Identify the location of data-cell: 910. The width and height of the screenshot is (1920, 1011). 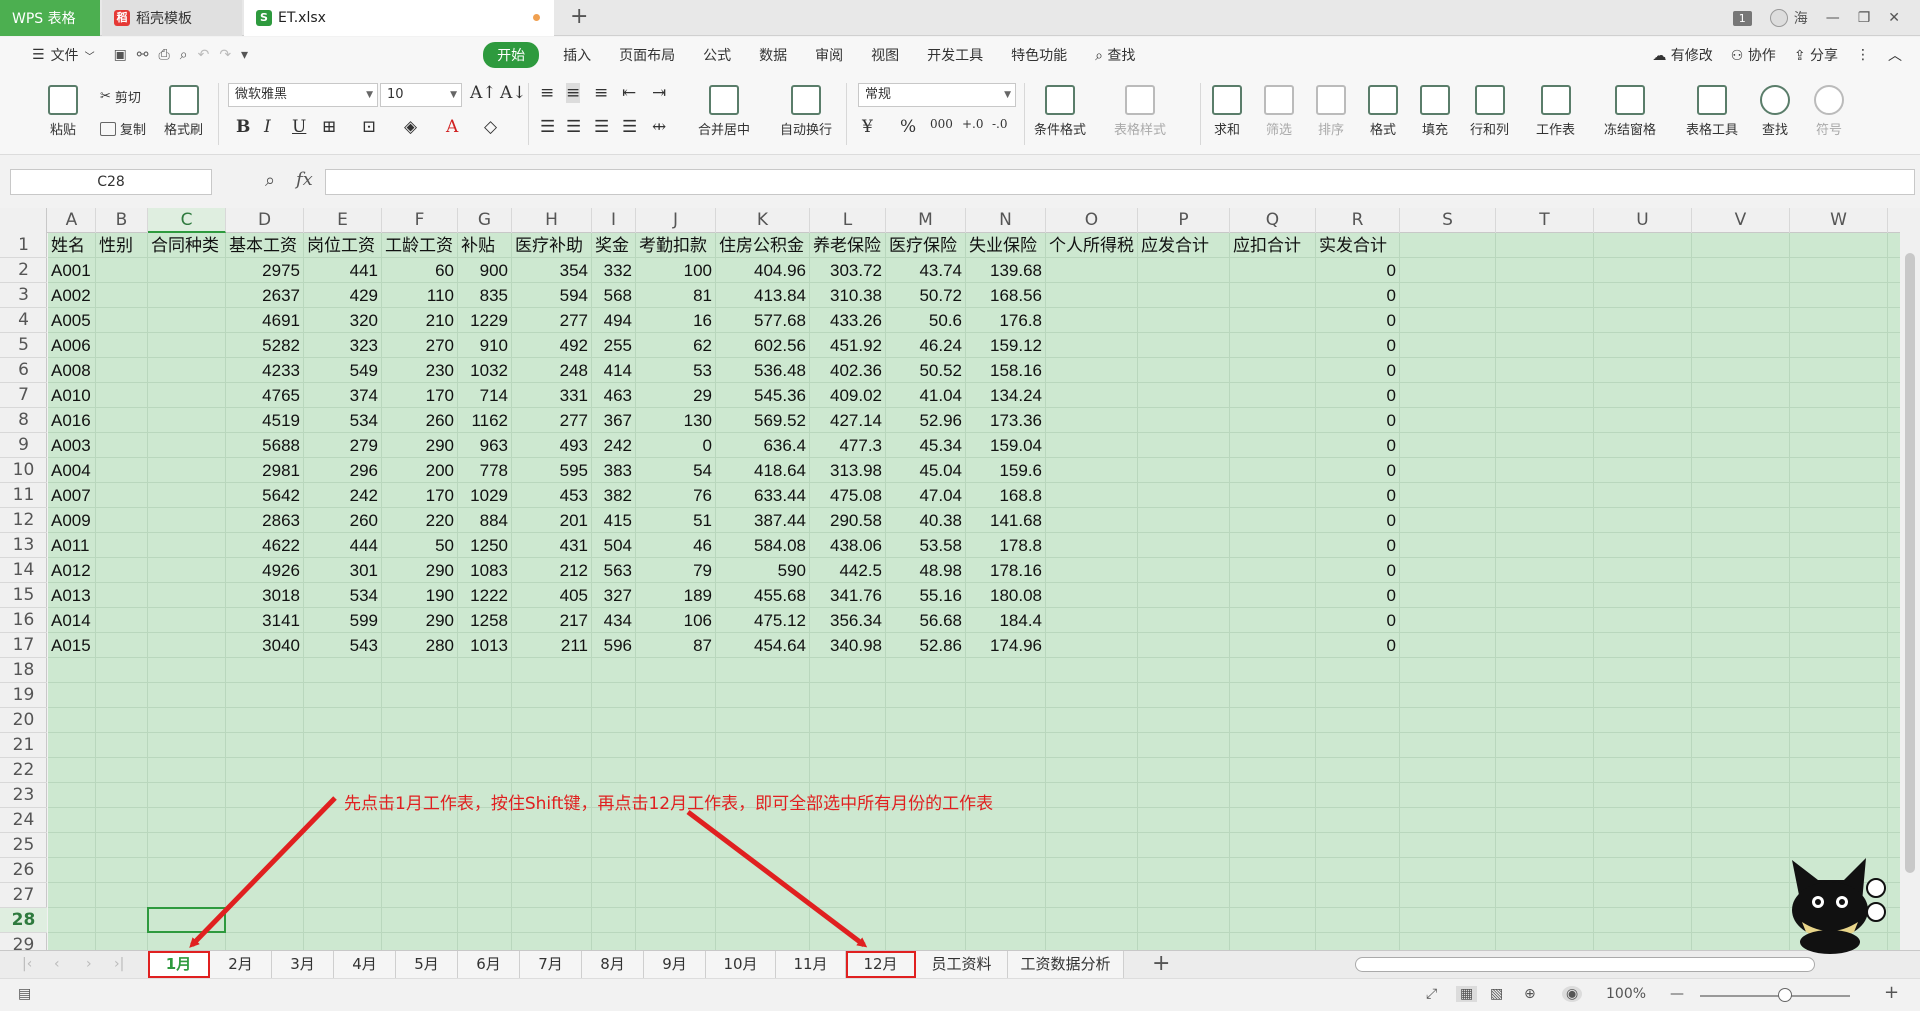
(485, 345).